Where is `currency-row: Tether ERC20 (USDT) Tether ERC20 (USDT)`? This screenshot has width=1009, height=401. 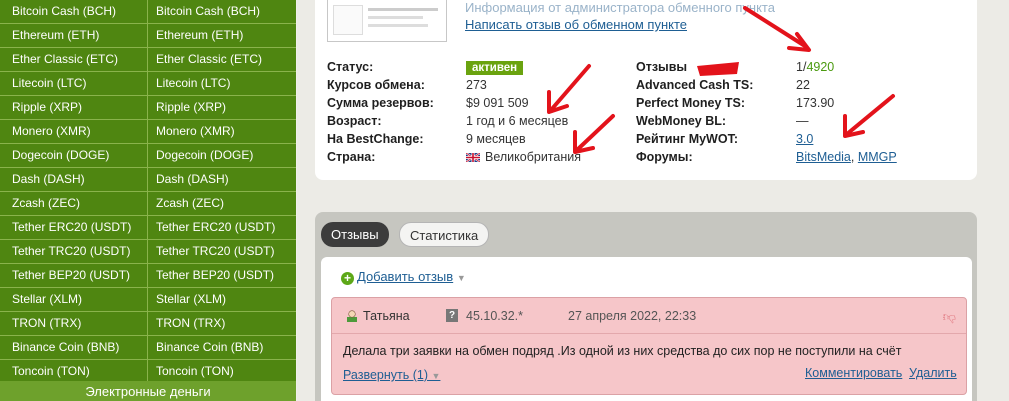 currency-row: Tether ERC20 (USDT) Tether ERC20 (USDT) is located at coordinates (148, 228).